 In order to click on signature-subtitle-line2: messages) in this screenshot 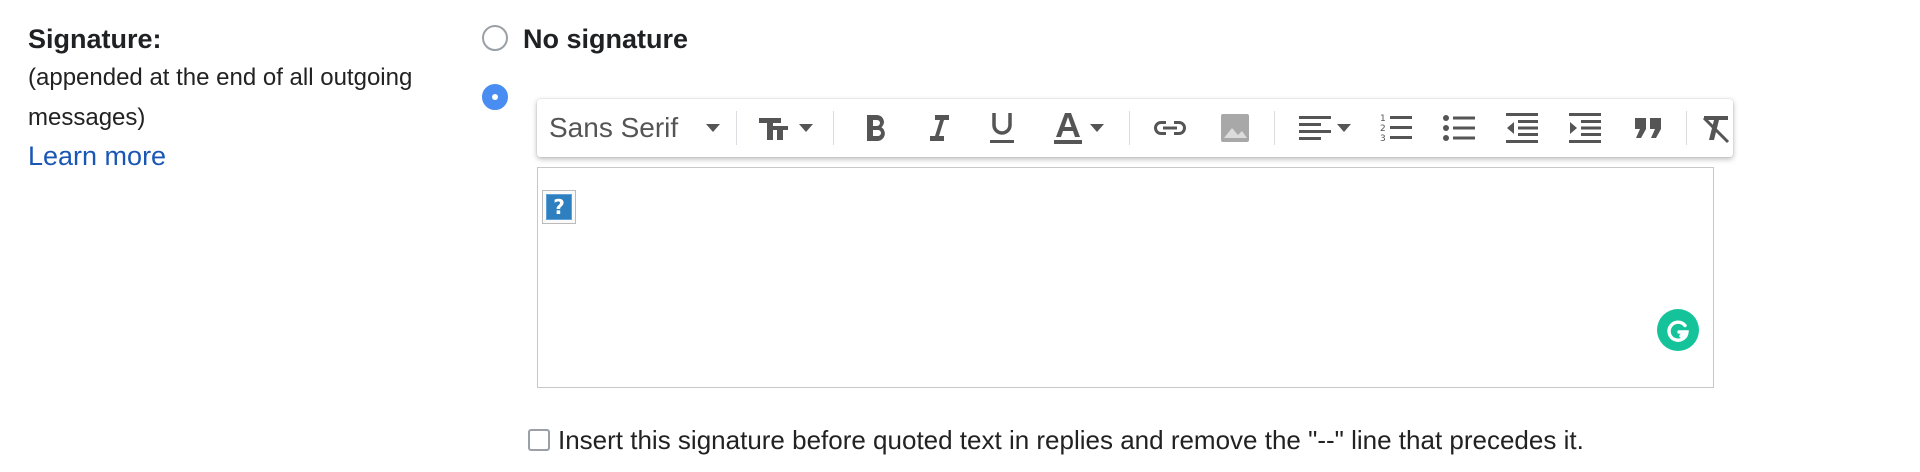, I will do `click(87, 117)`.